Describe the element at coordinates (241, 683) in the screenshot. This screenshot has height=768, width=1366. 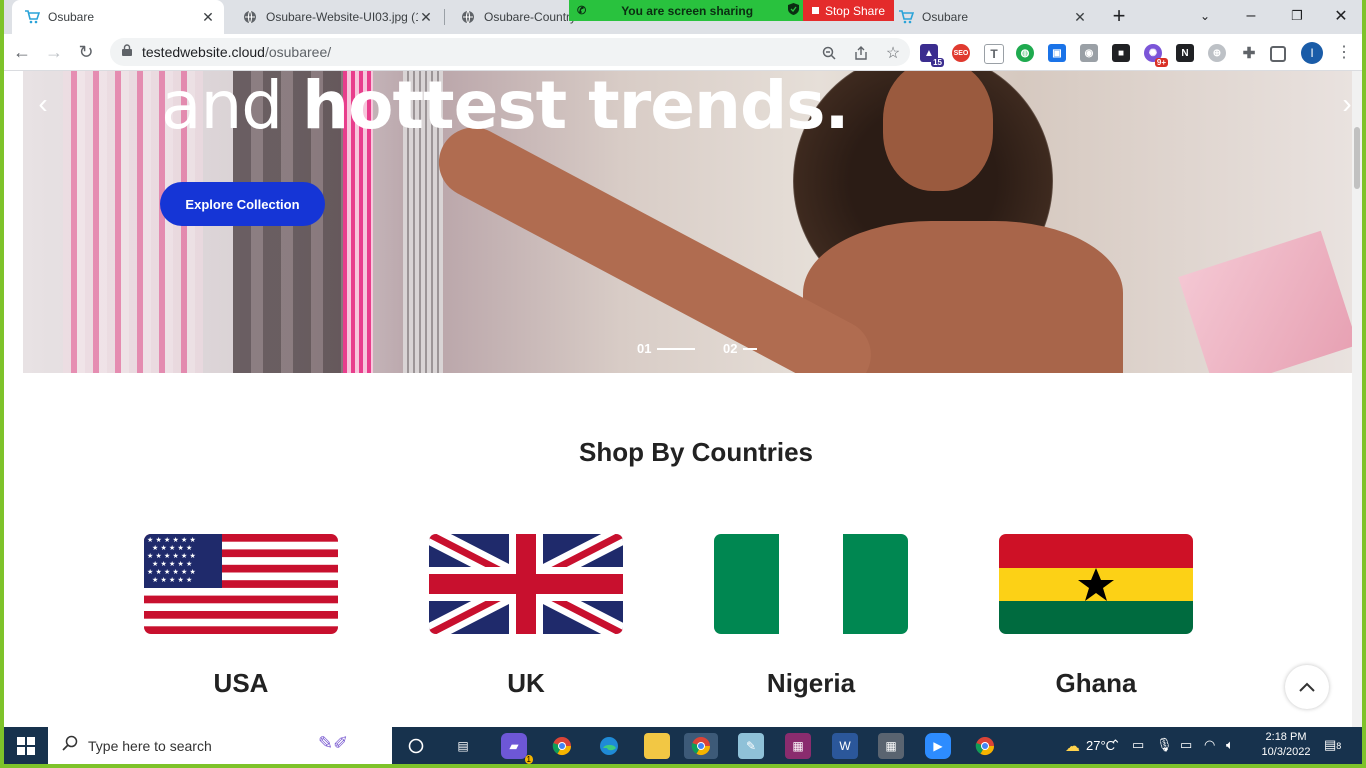
I see `country-name: USA` at that location.